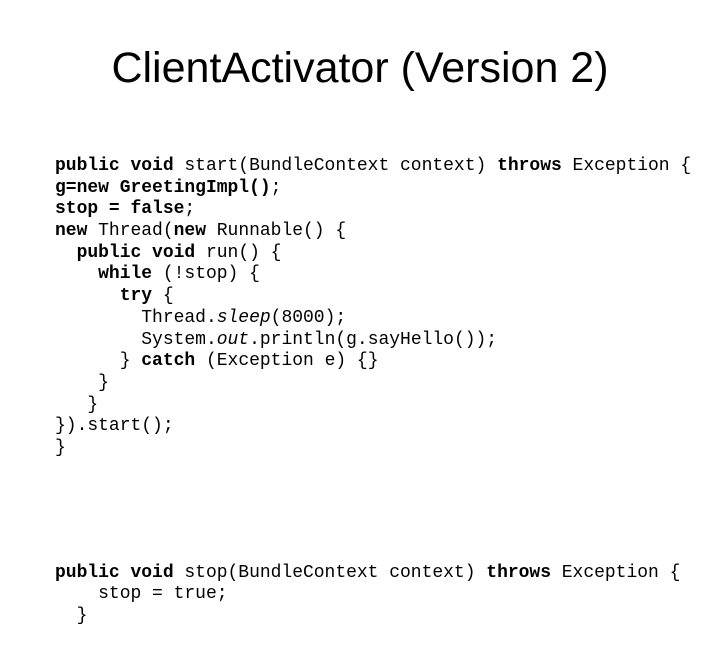 This screenshot has width=720, height=668. I want to click on code-keyword: while, so click(125, 274).